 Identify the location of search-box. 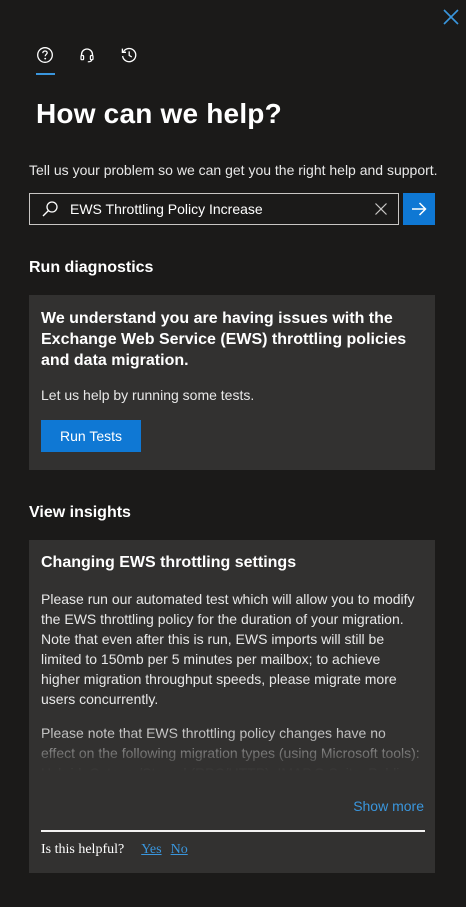
(214, 209).